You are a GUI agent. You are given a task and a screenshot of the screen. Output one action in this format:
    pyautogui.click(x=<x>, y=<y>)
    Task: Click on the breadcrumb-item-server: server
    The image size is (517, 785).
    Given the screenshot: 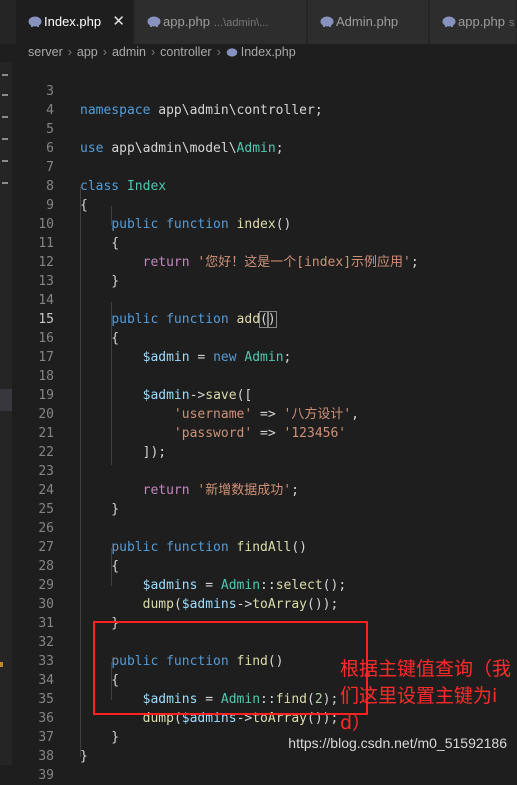 What is the action you would take?
    pyautogui.click(x=45, y=52)
    